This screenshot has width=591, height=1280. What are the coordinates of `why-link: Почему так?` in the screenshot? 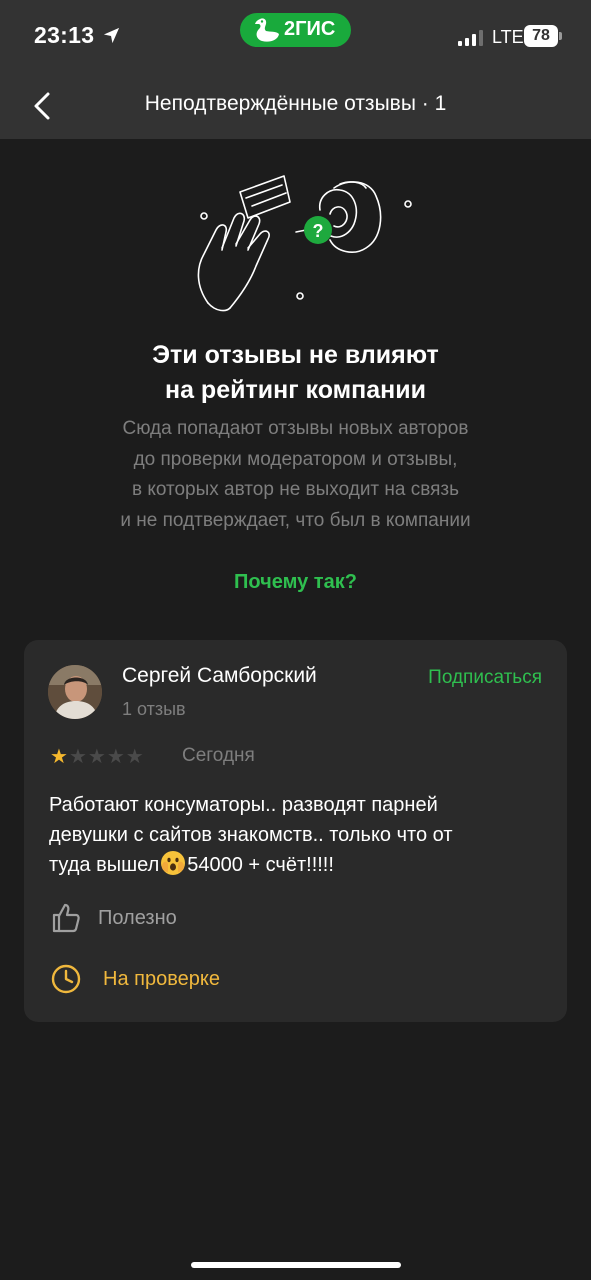 It's located at (295, 582).